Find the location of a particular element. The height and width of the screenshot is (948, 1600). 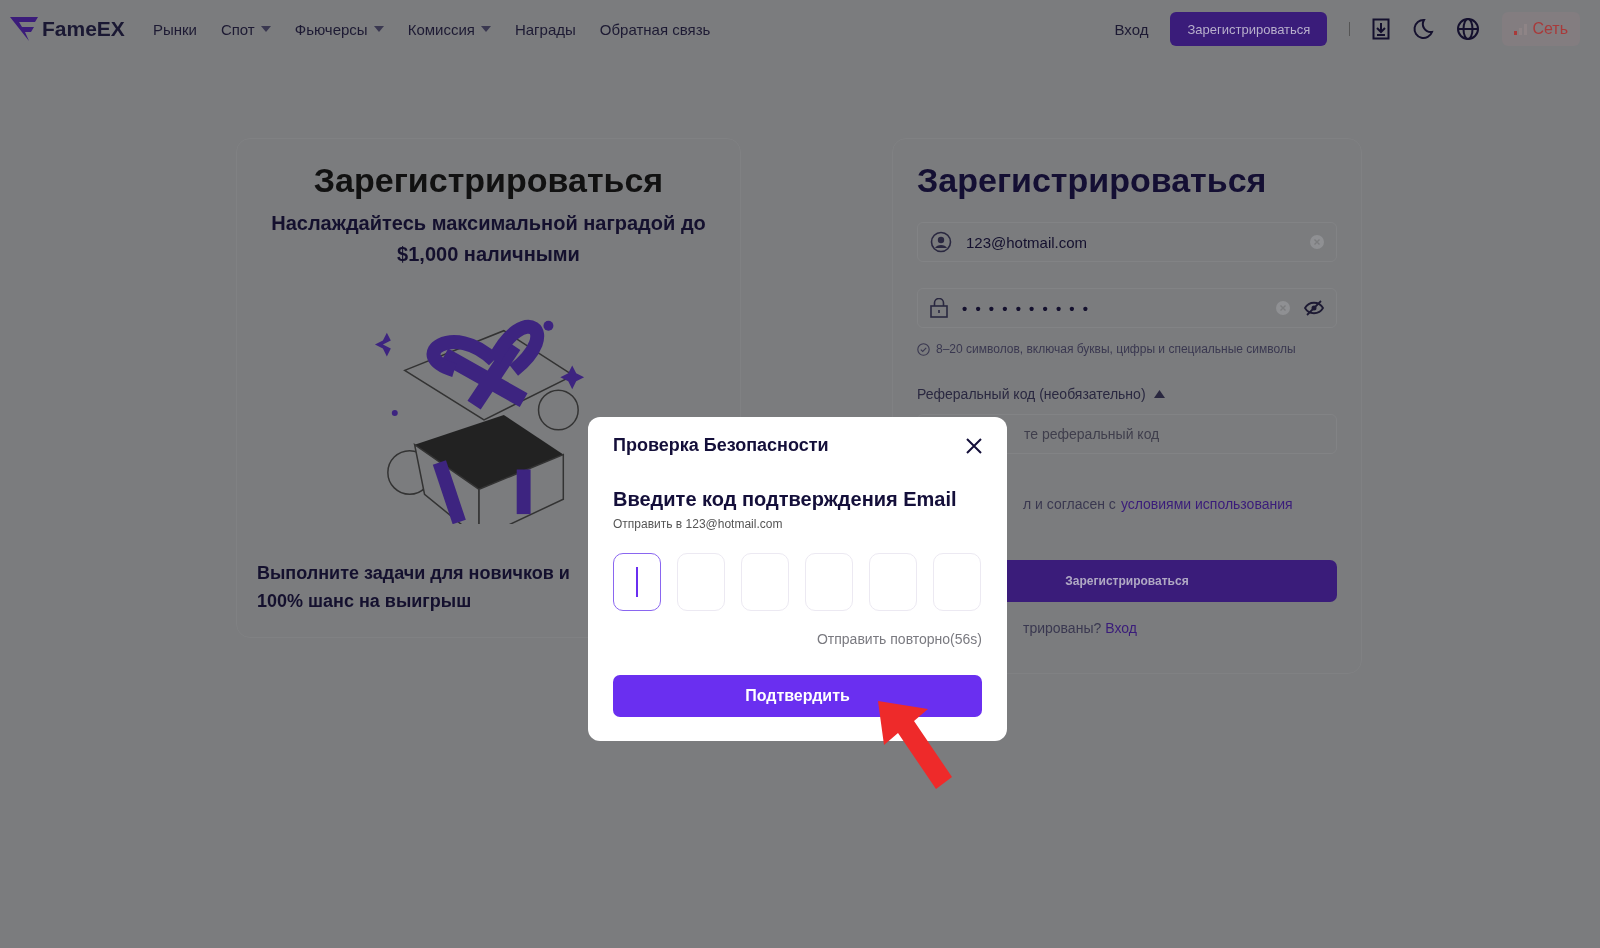

promo-tasks-text: Выполните задачи для новичков и 100% шанс на выигрыш is located at coordinates (414, 587).